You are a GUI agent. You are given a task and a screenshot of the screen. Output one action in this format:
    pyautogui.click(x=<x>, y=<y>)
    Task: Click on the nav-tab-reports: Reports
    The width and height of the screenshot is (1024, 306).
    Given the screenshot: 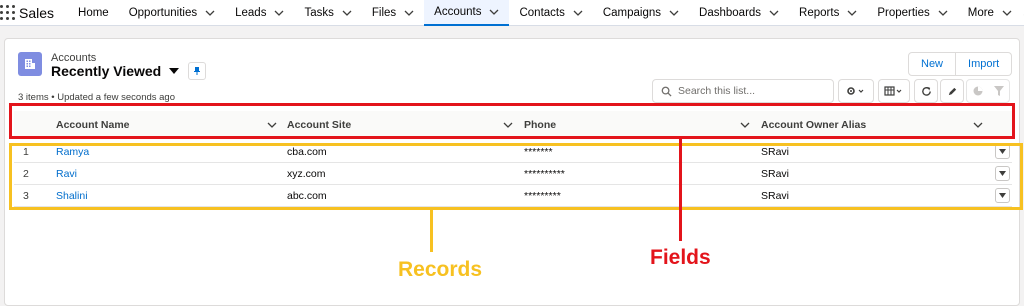 What is the action you would take?
    pyautogui.click(x=828, y=13)
    